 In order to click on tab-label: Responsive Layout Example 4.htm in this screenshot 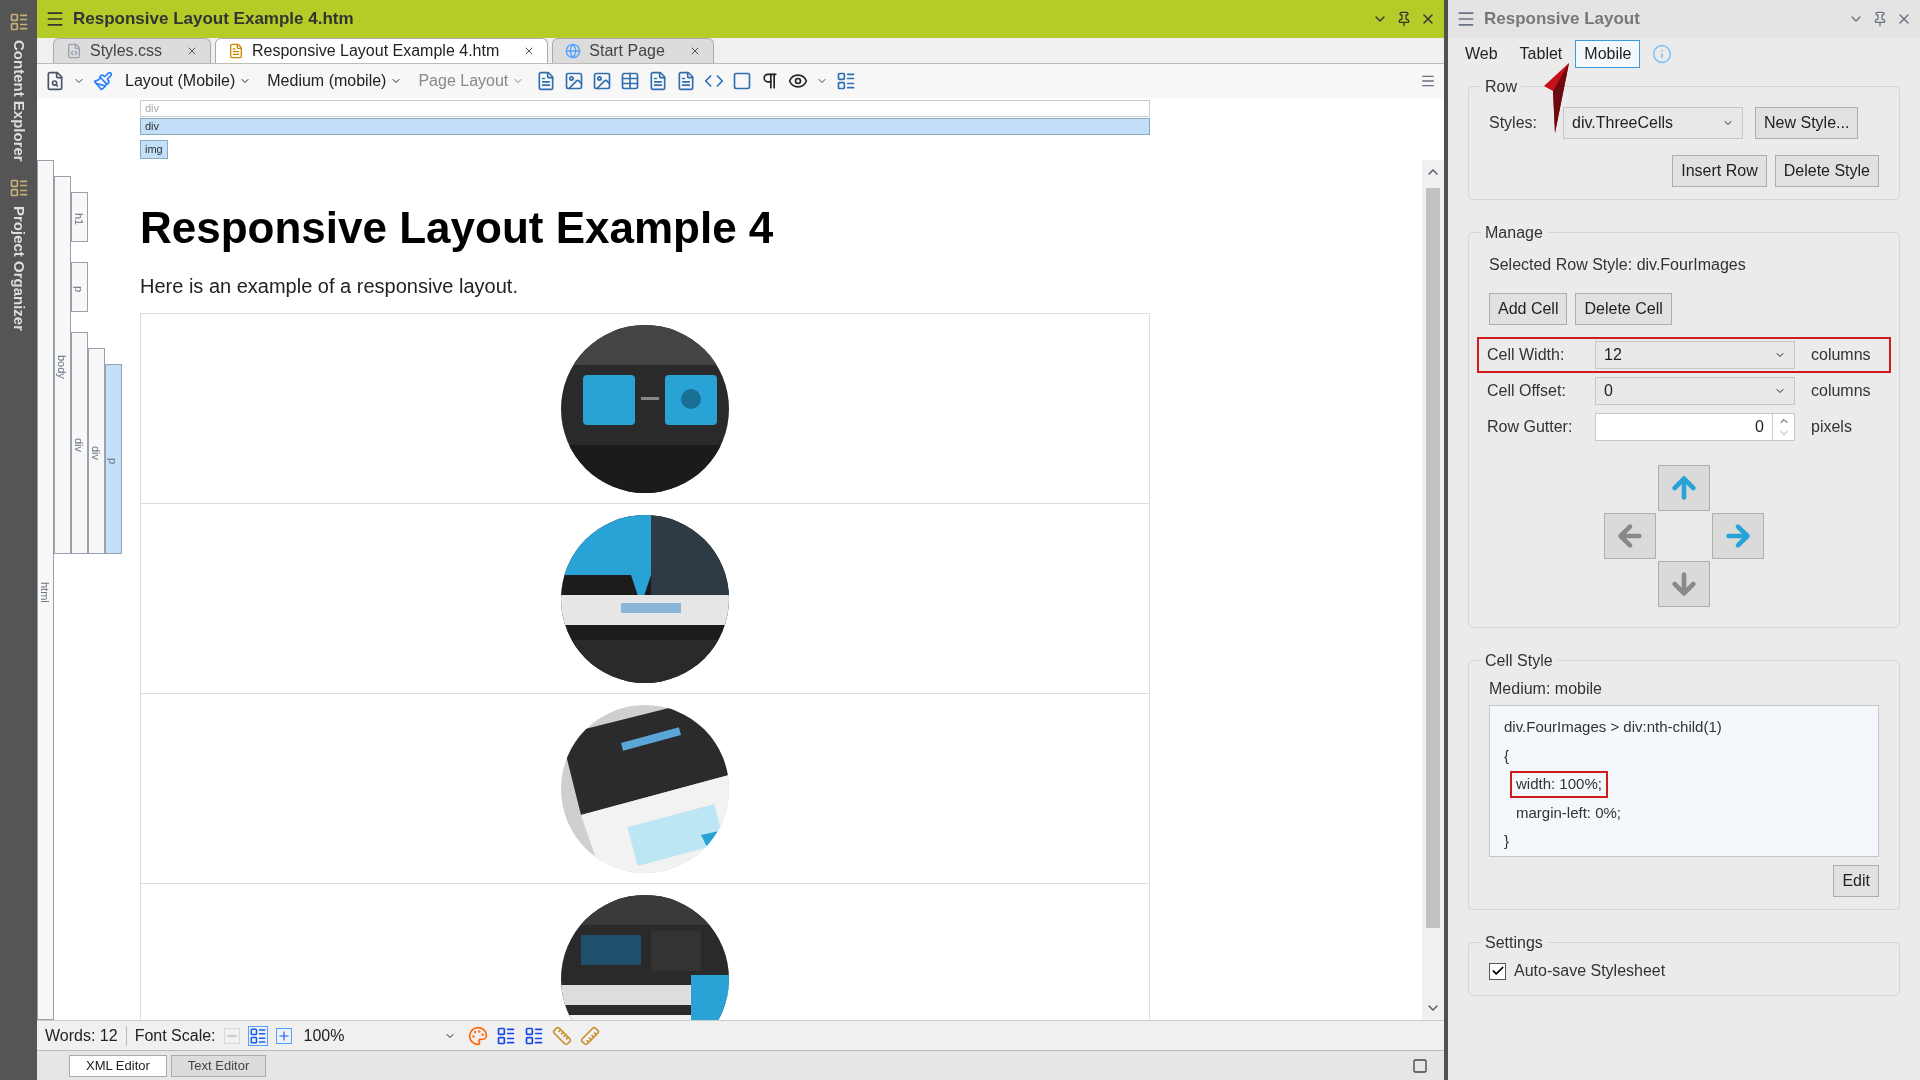, I will do `click(376, 51)`.